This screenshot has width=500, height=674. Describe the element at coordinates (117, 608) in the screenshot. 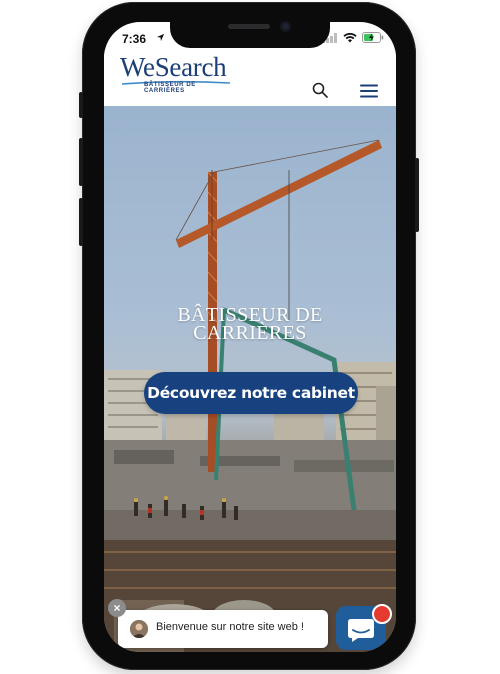

I see `chat-close-button: ×` at that location.